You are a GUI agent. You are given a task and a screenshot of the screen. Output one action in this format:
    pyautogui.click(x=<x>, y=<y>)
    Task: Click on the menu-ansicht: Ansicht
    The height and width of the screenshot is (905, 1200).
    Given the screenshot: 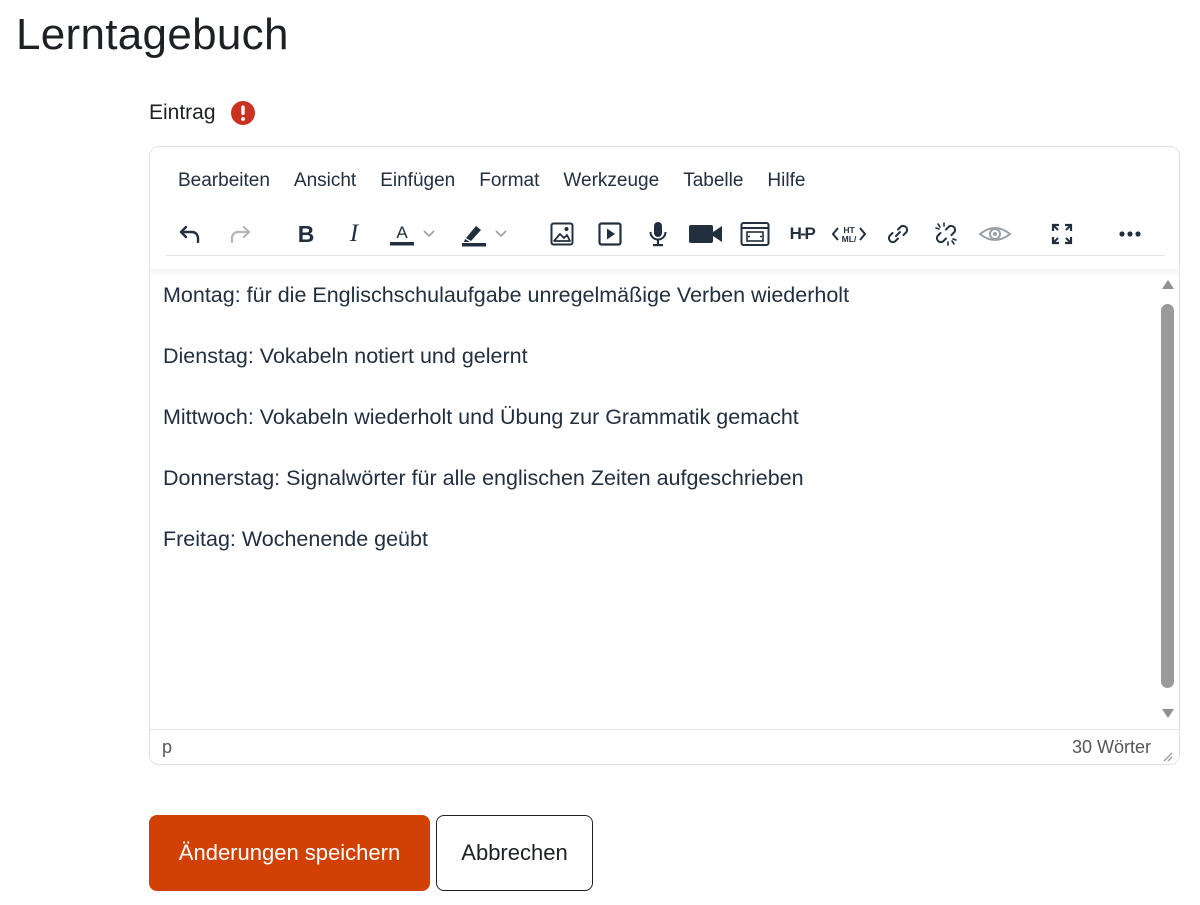 What is the action you would take?
    pyautogui.click(x=325, y=181)
    